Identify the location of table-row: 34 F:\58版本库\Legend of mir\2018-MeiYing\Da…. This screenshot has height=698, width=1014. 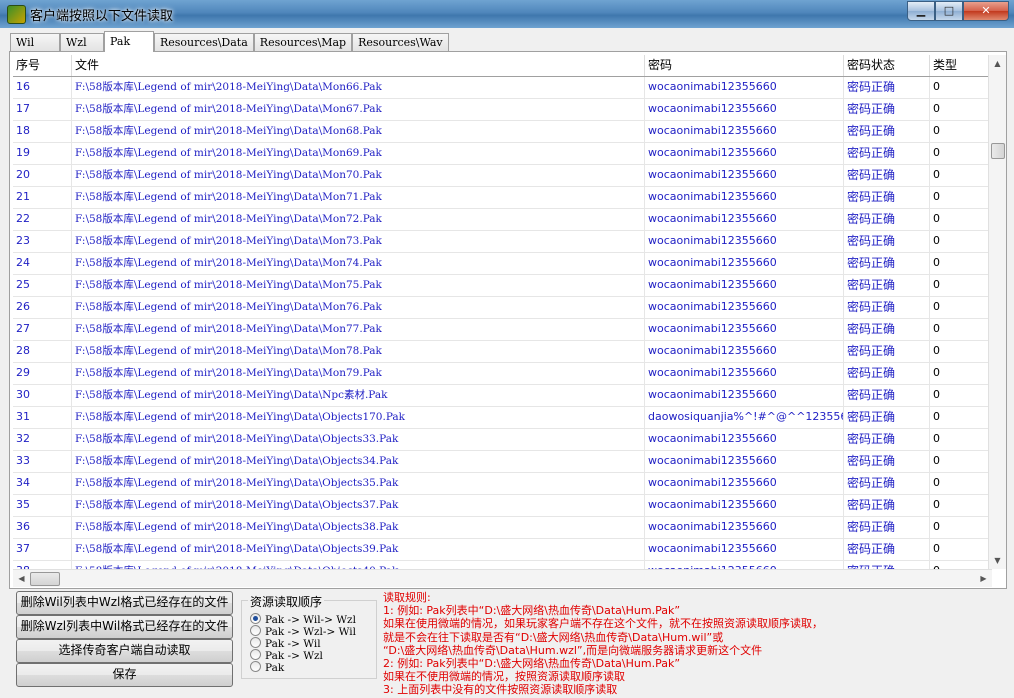
(502, 484).